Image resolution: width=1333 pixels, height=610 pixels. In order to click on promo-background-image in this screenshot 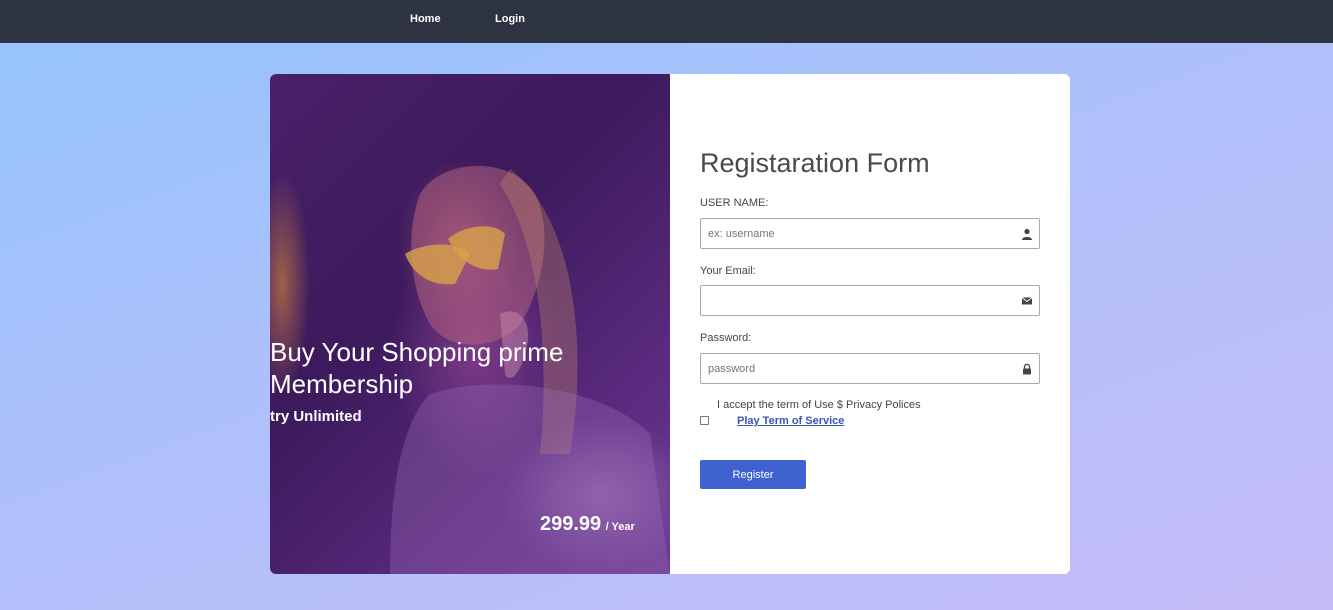, I will do `click(530, 369)`.